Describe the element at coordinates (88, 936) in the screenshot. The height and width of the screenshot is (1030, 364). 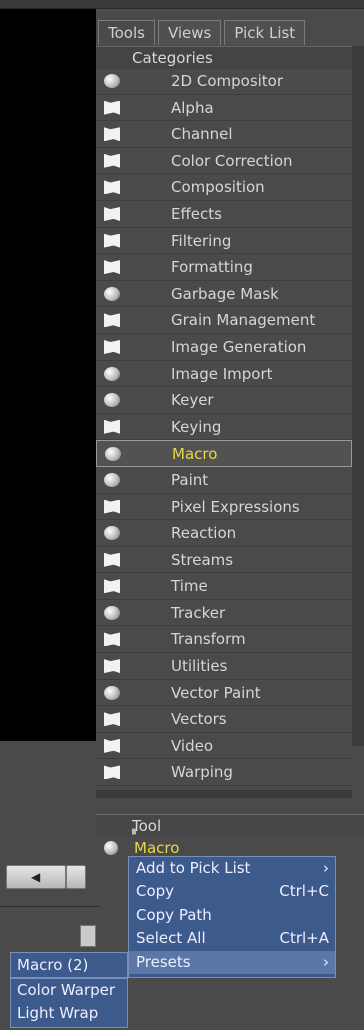
I see `small-button` at that location.